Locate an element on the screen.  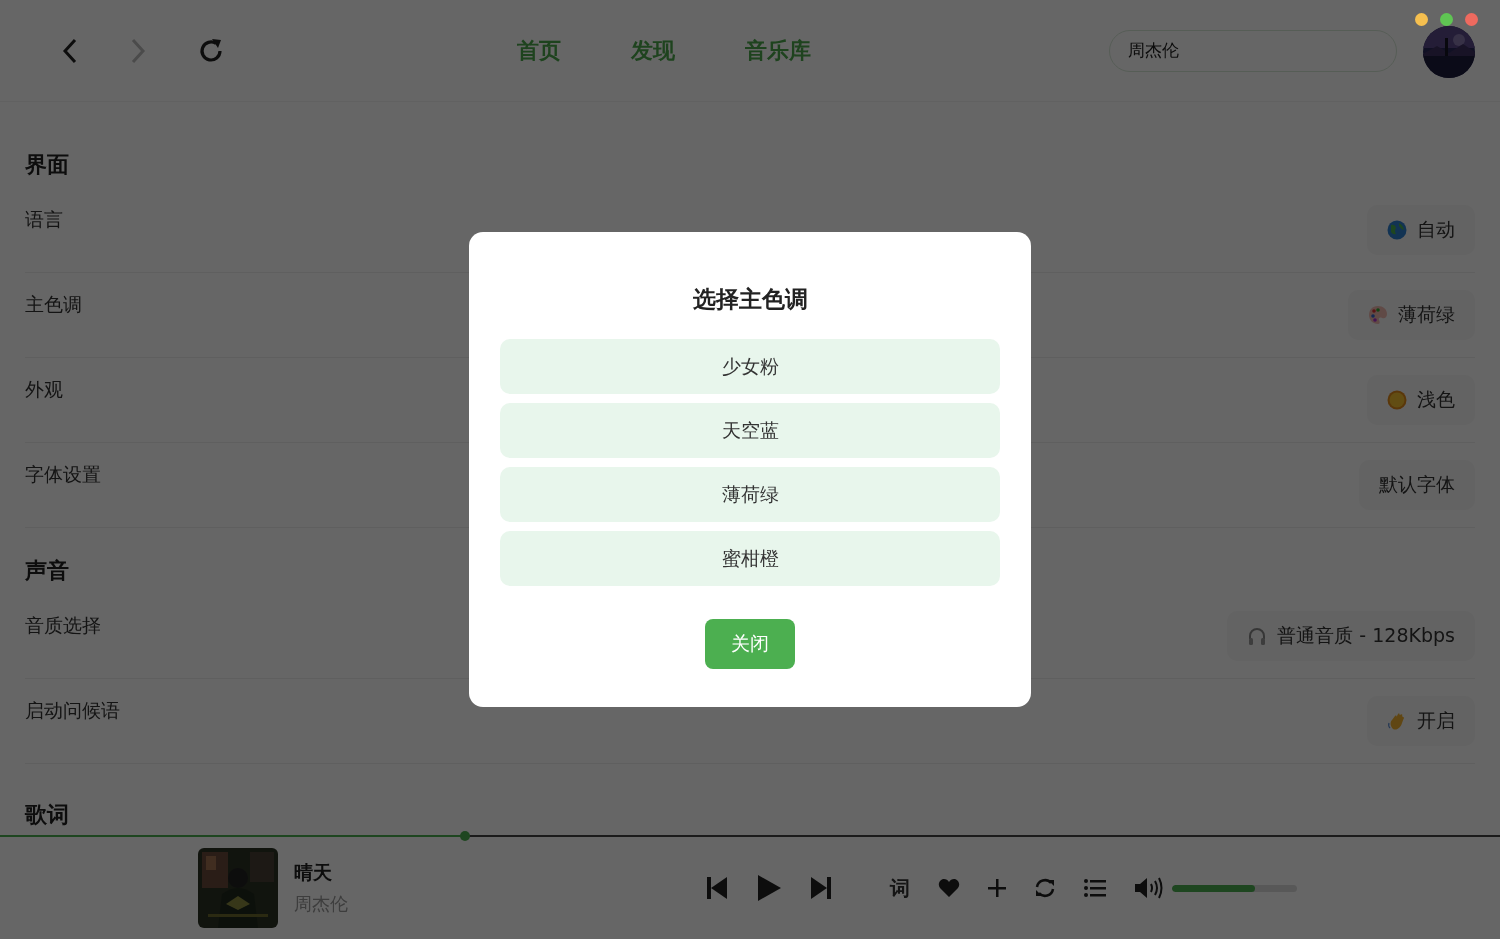
nav-tab: 发现 is located at coordinates (653, 50).